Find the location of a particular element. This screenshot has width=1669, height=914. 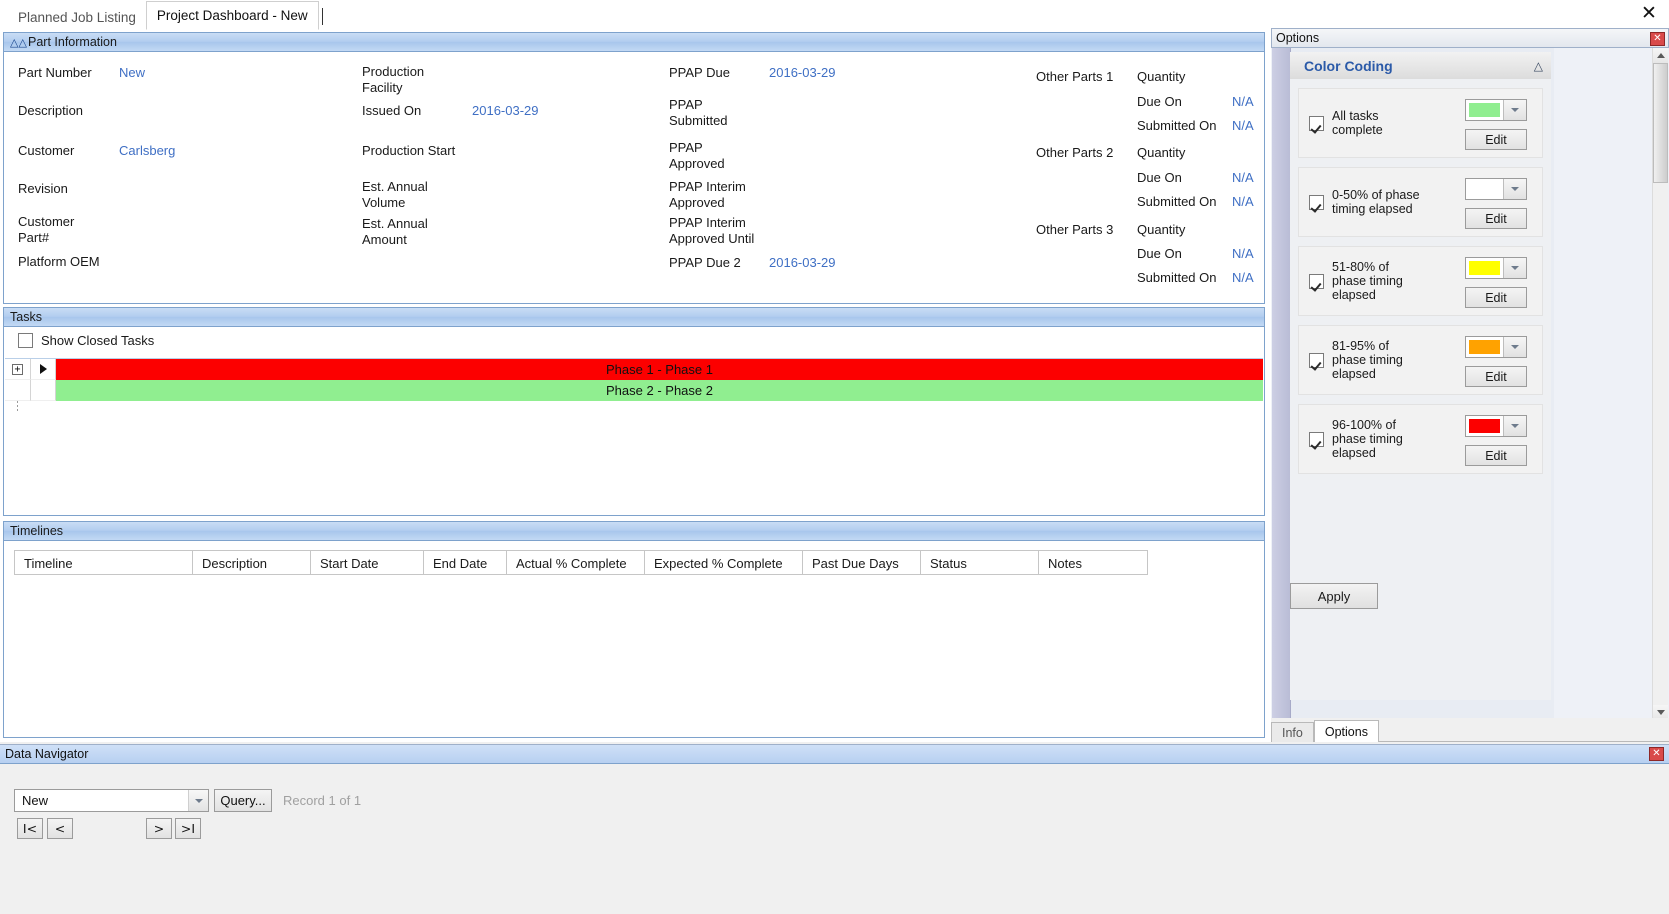

field-label-est-annual-amount: Est. Annual Amount is located at coordinates (395, 231).